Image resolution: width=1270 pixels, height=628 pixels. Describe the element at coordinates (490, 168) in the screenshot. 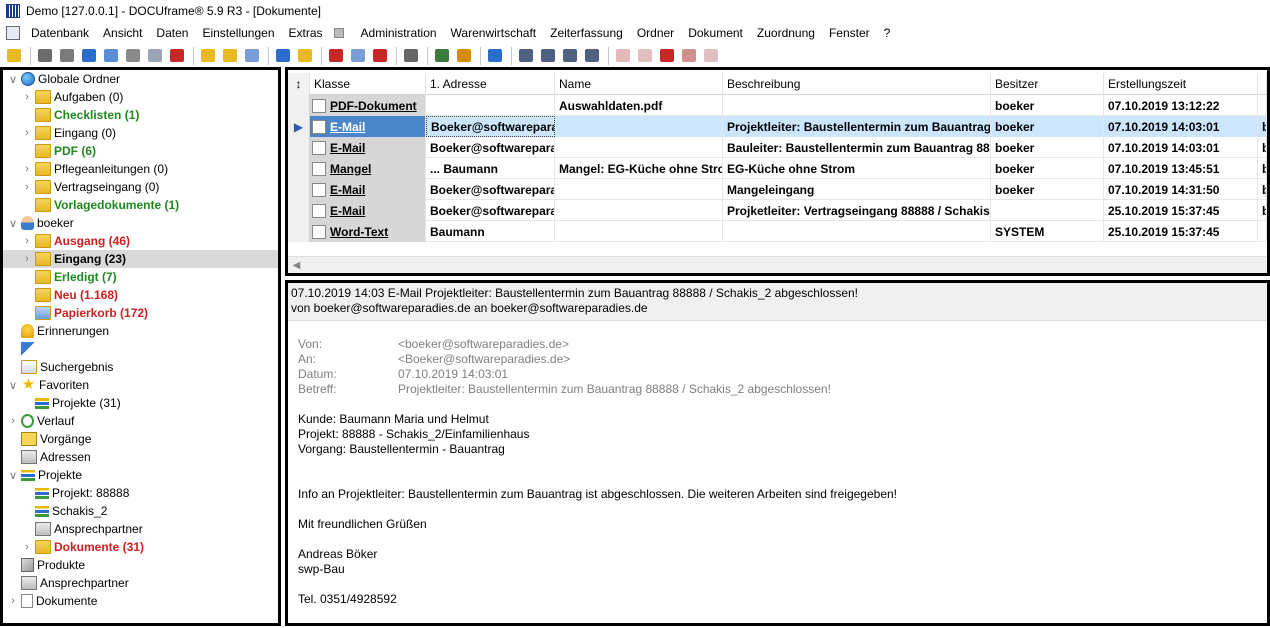

I see `cell-adresse: ... Baumann` at that location.